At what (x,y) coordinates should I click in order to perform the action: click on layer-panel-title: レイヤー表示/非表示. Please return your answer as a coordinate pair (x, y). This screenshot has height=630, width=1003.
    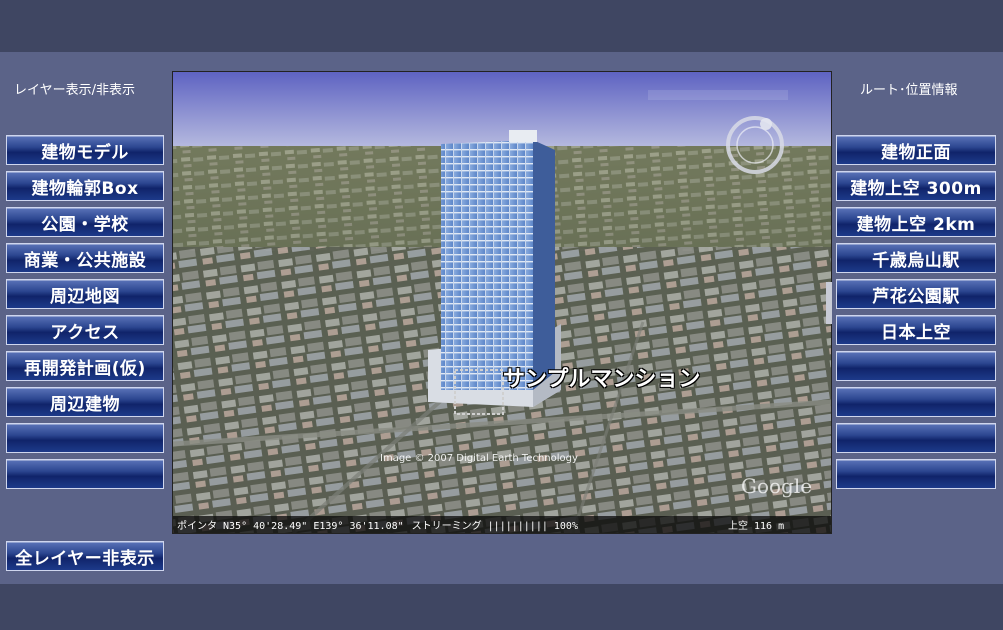
    Looking at the image, I should click on (74, 90).